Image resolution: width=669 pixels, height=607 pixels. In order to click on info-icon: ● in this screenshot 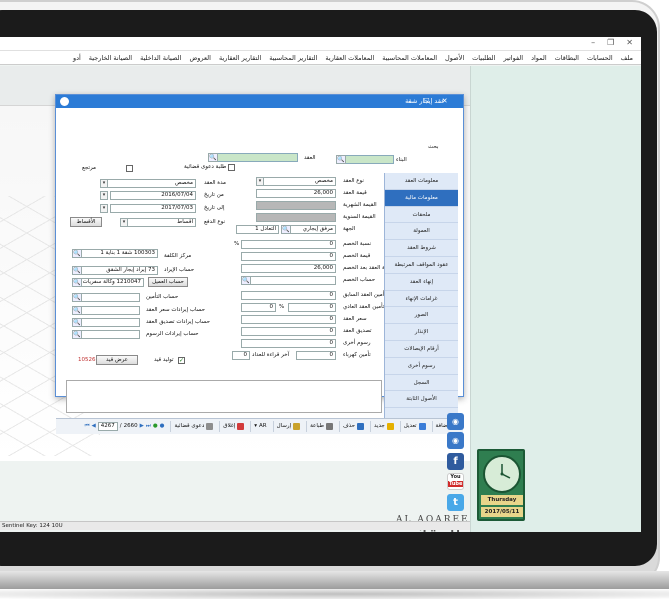, I will do `click(162, 426)`.